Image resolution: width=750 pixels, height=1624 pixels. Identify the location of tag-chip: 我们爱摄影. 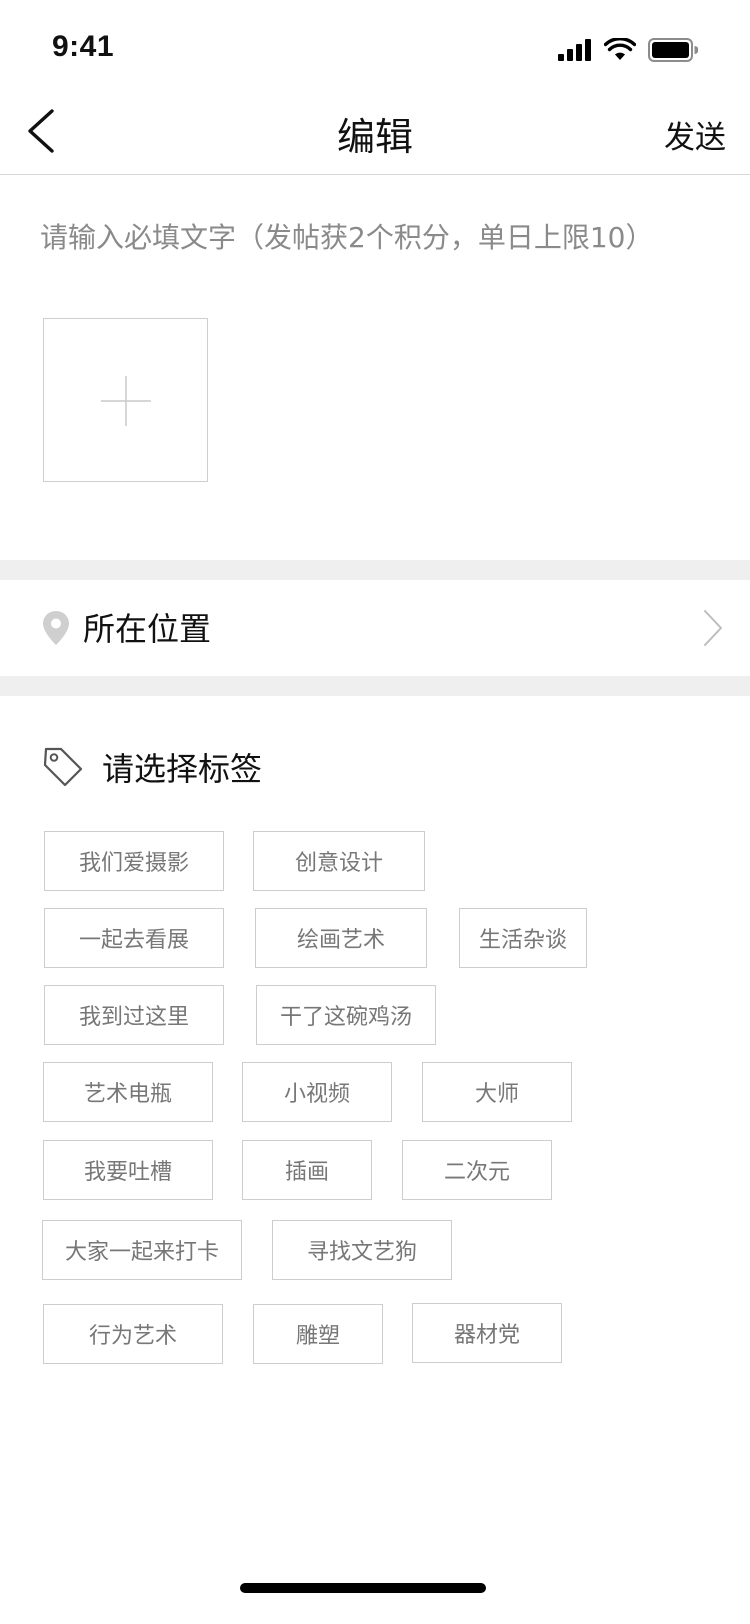
(134, 861).